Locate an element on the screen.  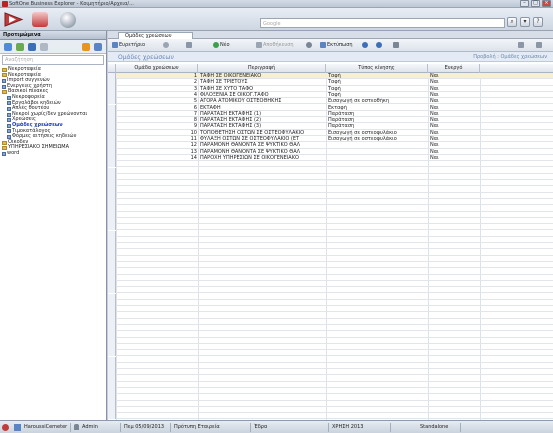
user-icon is located at coordinates (76, 427).